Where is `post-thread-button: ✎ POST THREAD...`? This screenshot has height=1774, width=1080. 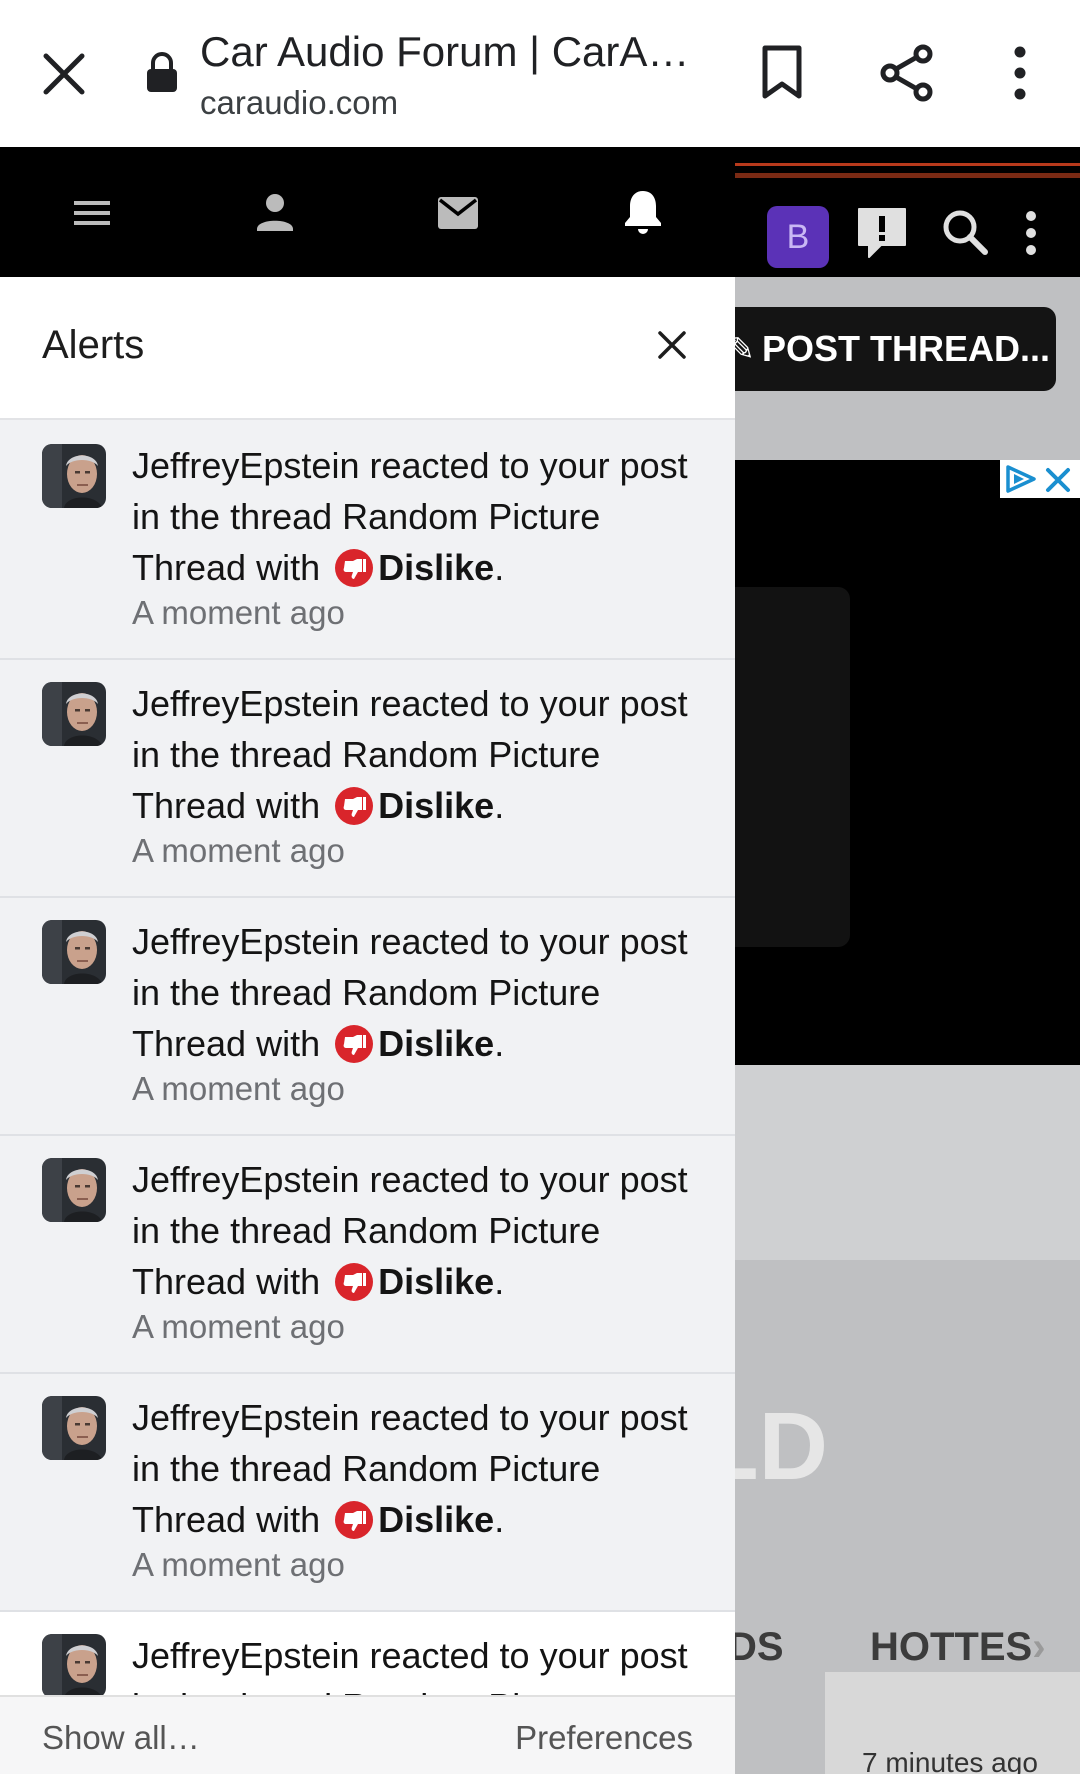
post-thread-button: ✎ POST THREAD... is located at coordinates (878, 349).